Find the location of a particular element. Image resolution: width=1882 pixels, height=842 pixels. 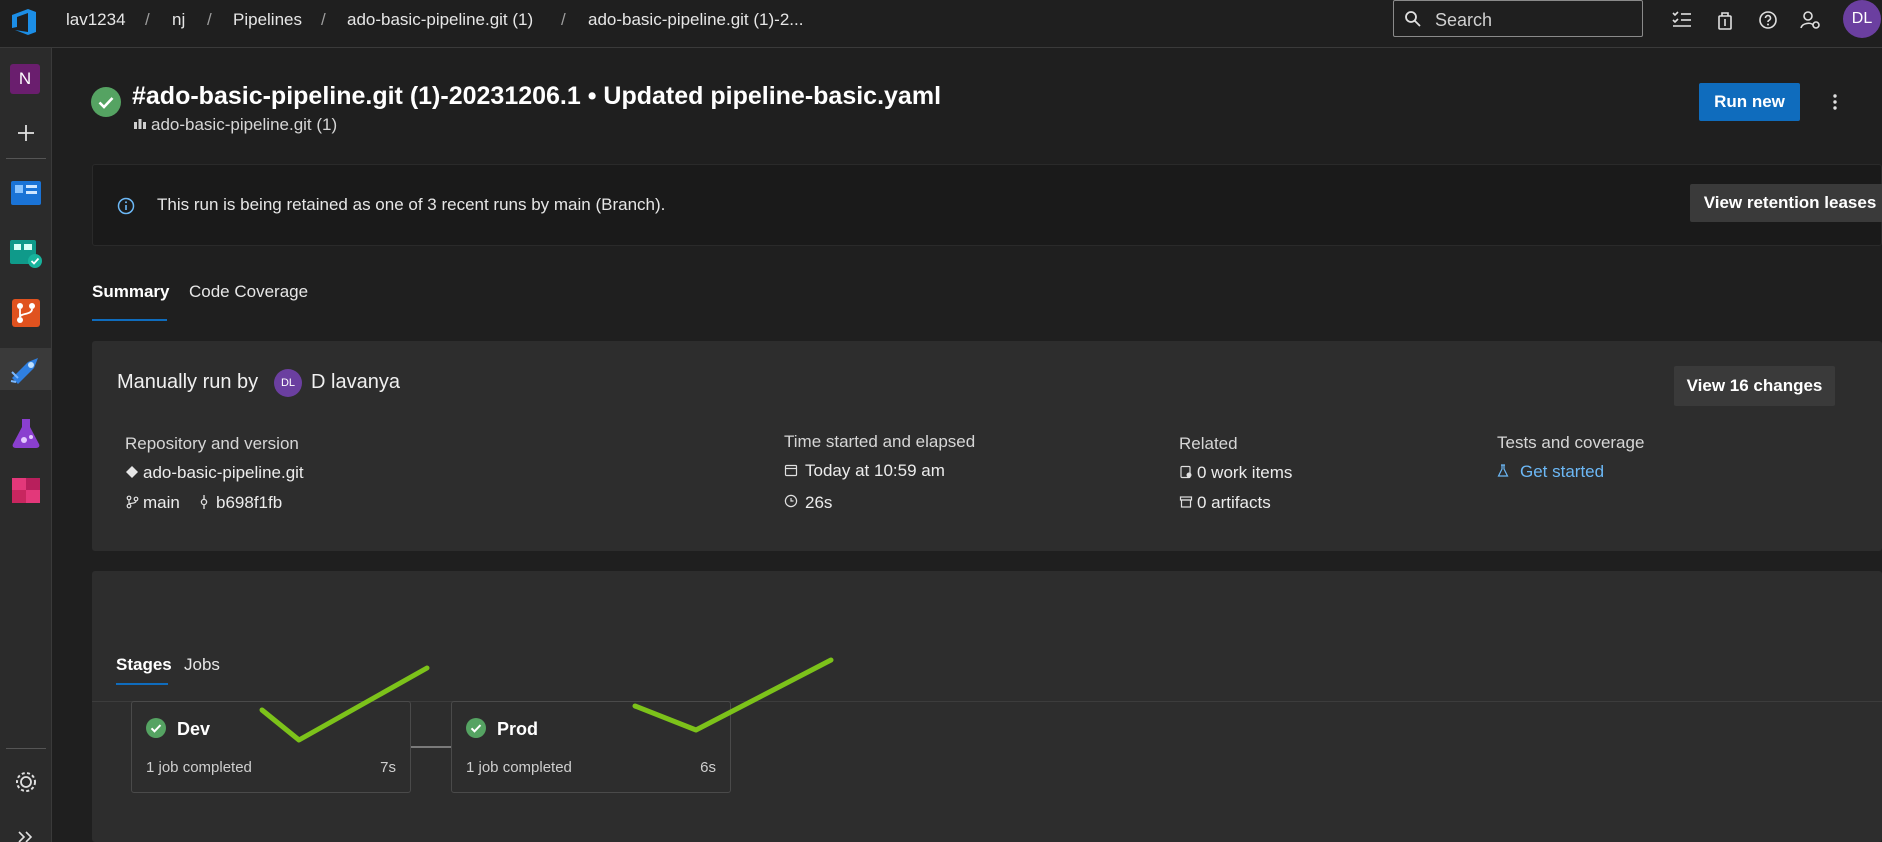

breadcrumb-pipelines: Pipelines is located at coordinates (267, 20).